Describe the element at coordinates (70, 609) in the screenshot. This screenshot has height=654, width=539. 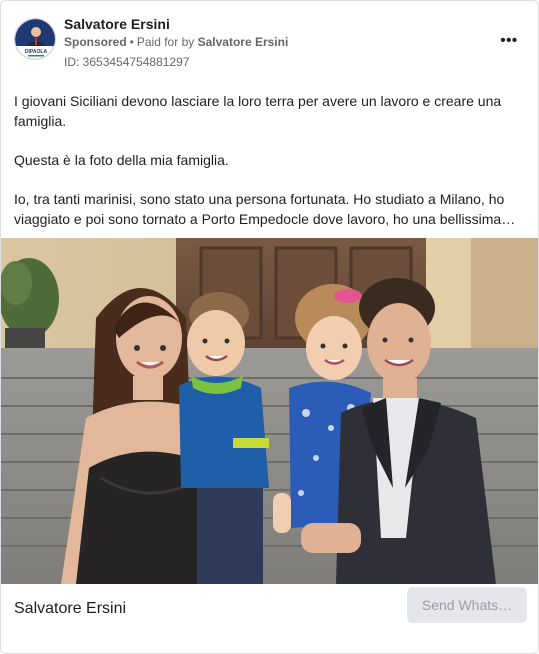
I see `footer-page-name: Salvatore Ersini` at that location.